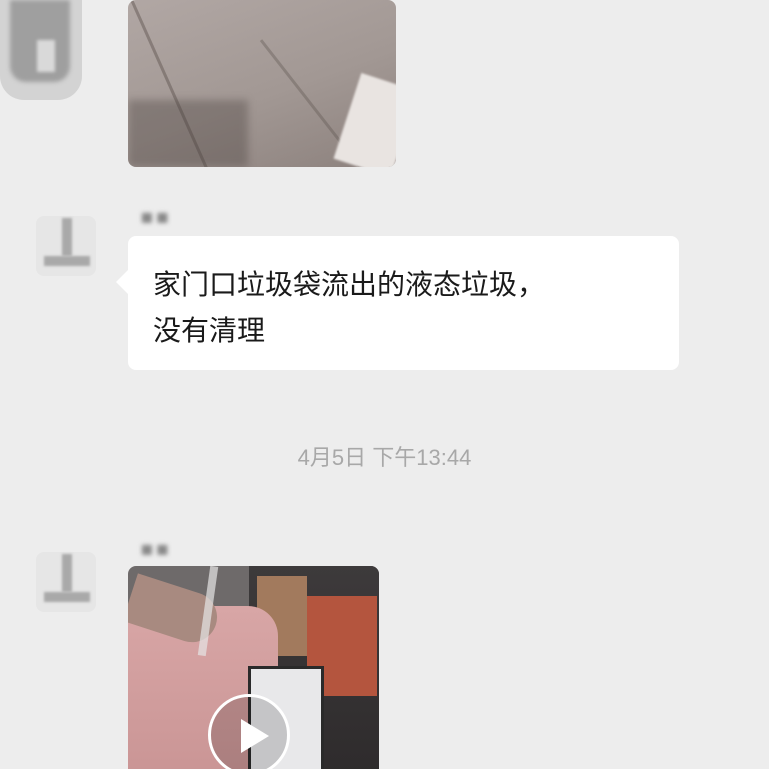 This screenshot has width=769, height=769. What do you see at coordinates (384, 457) in the screenshot?
I see `timestamp: 4月5日 下午13:44` at bounding box center [384, 457].